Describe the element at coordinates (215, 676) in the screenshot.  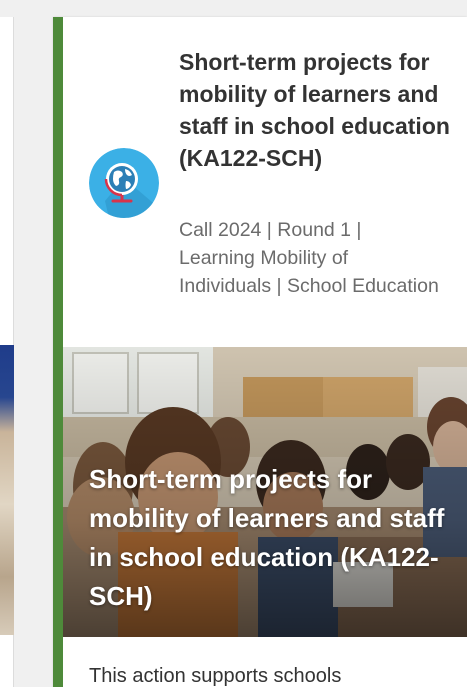
I see `card-description: This action supports schools` at that location.